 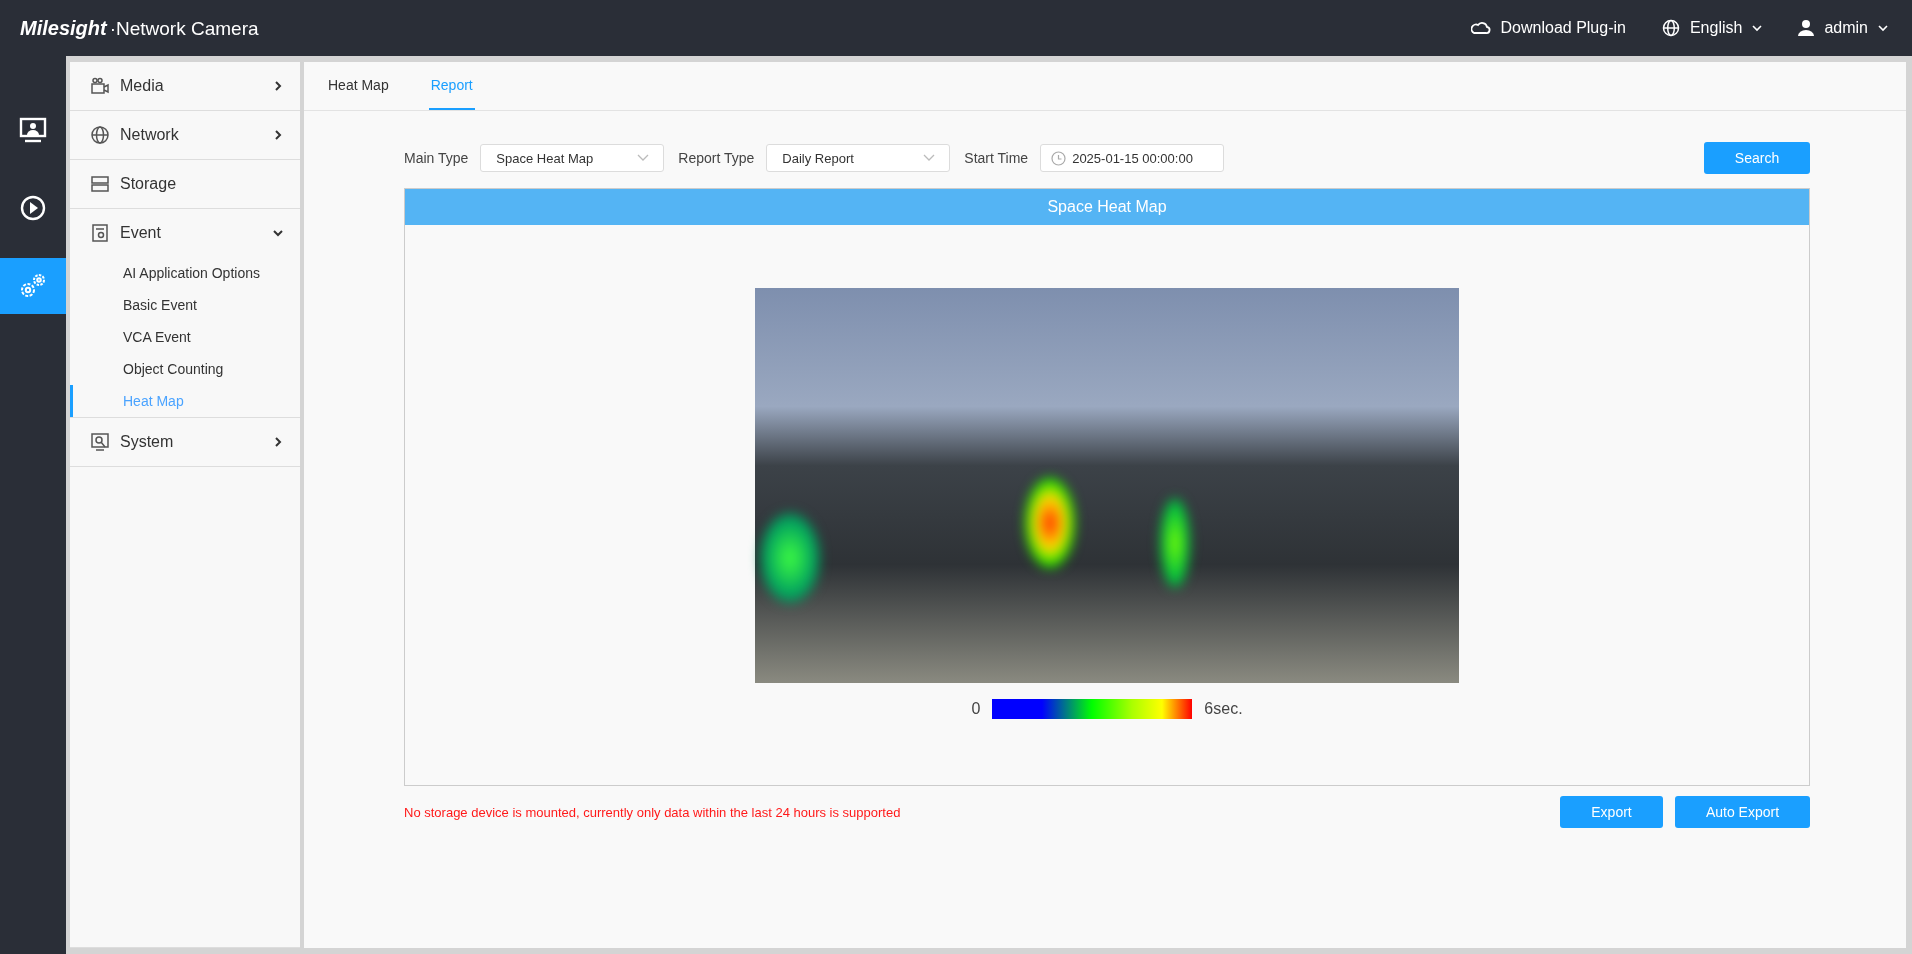 What do you see at coordinates (33, 208) in the screenshot?
I see `play-icon` at bounding box center [33, 208].